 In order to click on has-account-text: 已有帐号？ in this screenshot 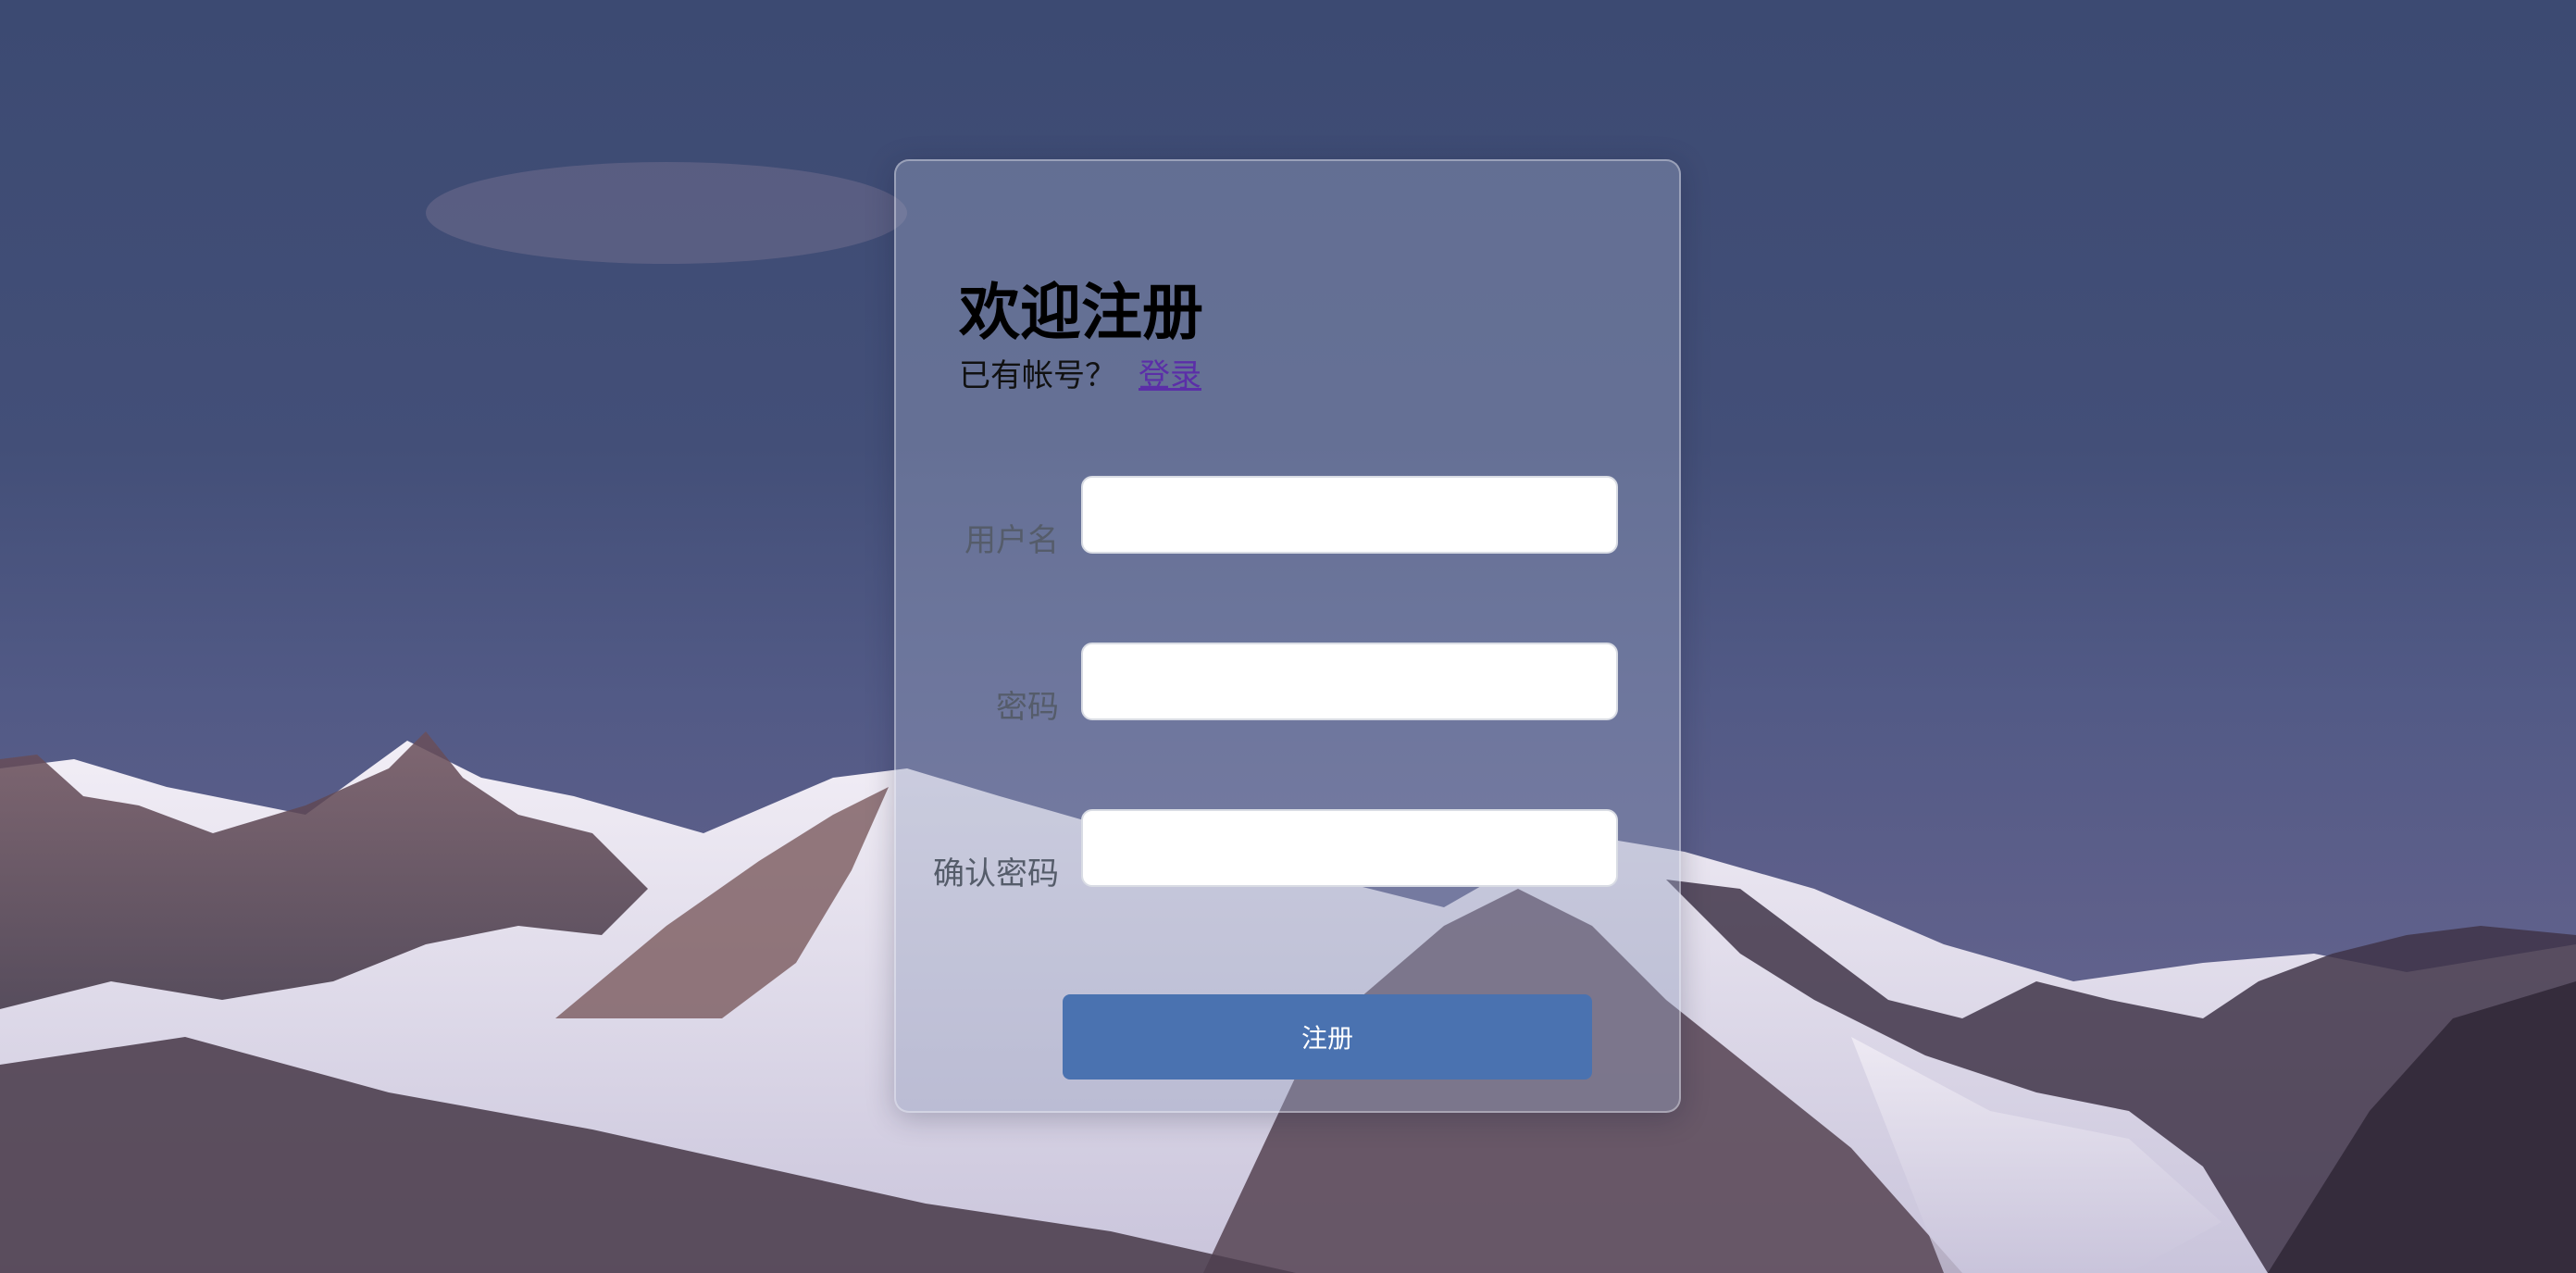, I will do `click(1037, 376)`.